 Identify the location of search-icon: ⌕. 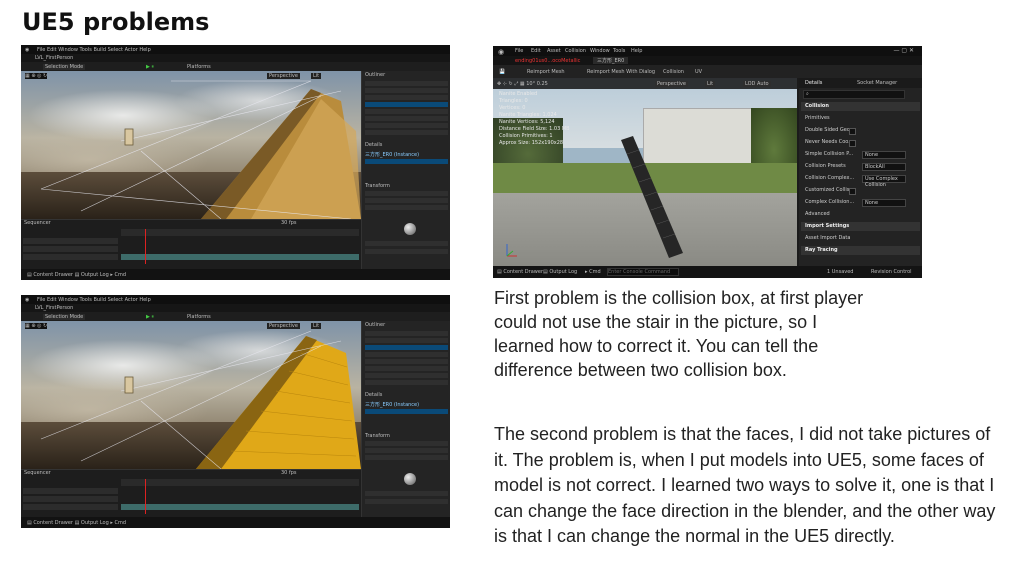
(807, 94).